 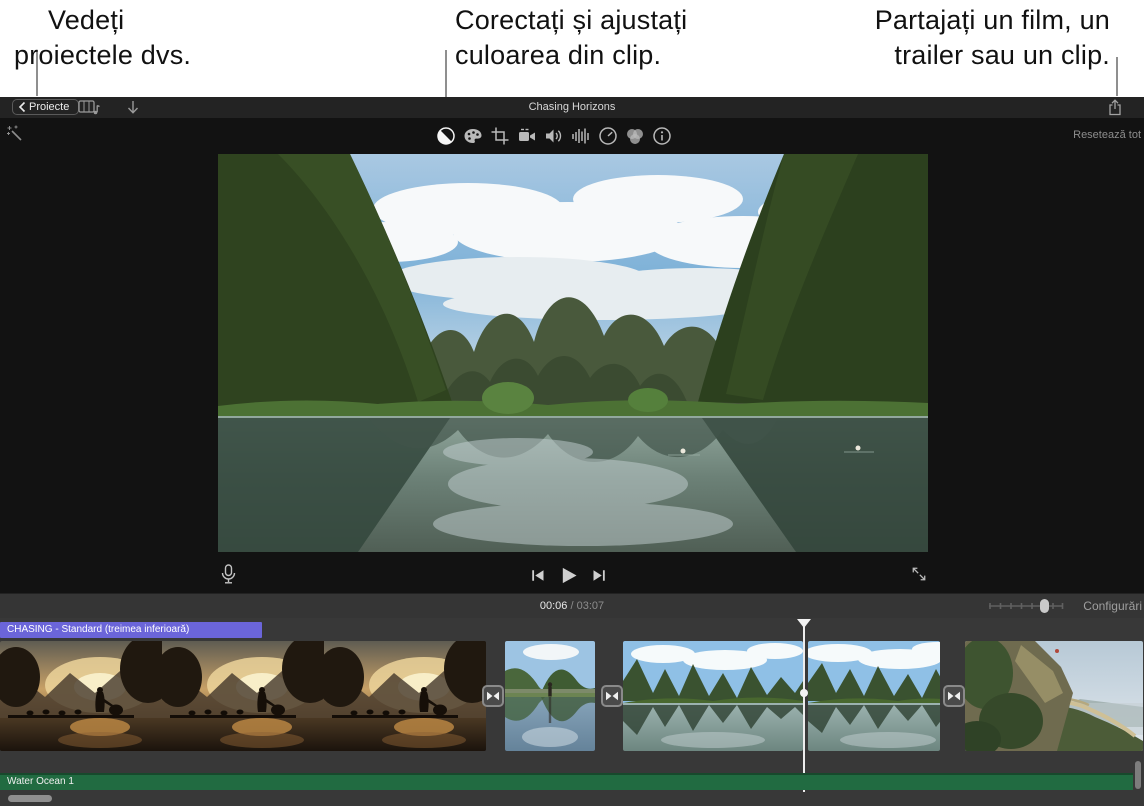 What do you see at coordinates (1026, 606) in the screenshot?
I see `timeline-zoom-slider` at bounding box center [1026, 606].